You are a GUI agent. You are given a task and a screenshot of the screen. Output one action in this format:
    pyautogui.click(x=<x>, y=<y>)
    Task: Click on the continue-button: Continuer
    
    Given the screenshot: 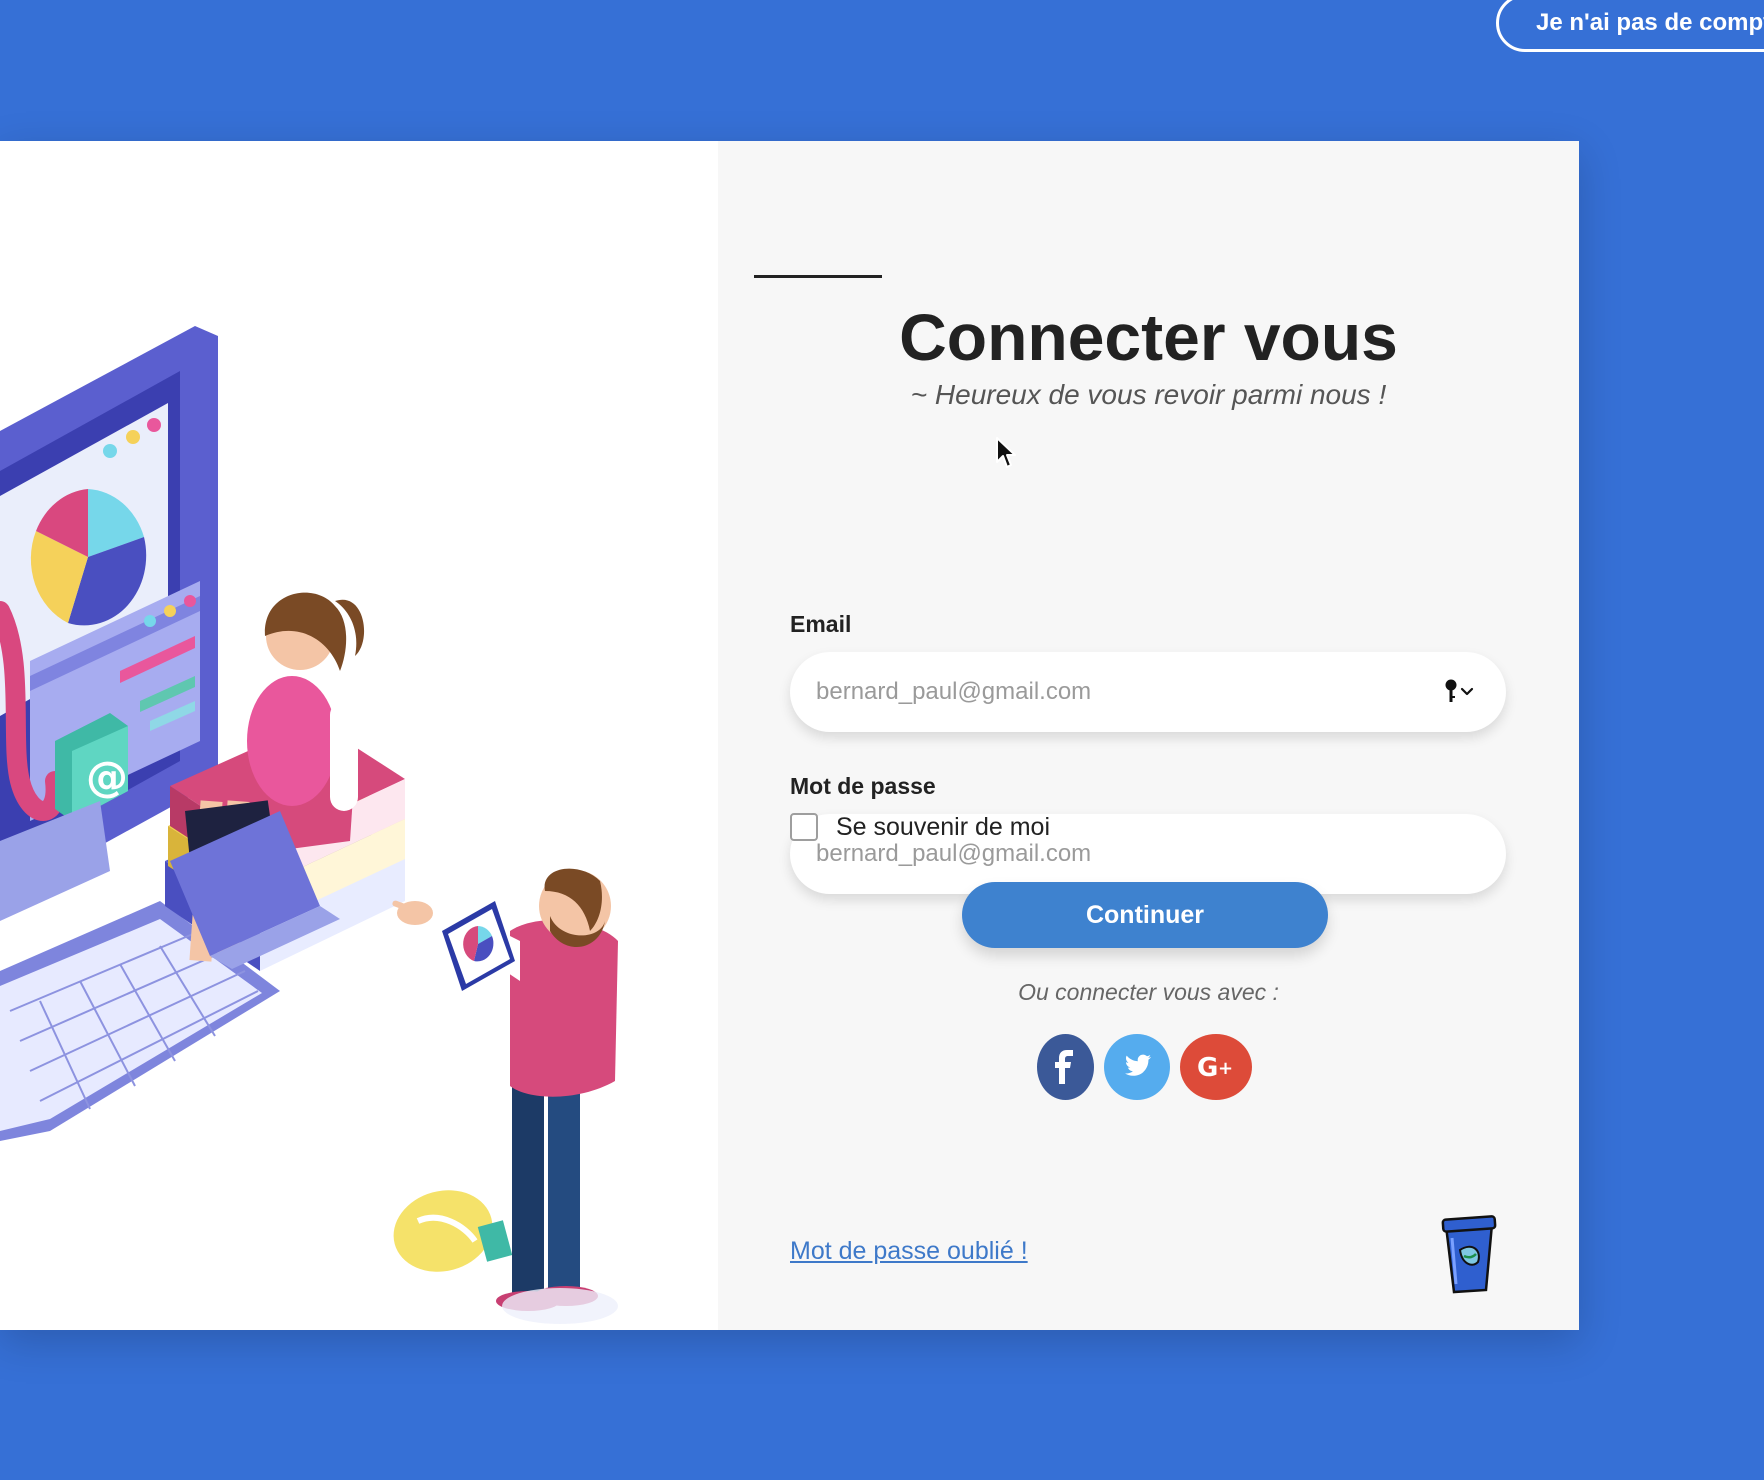 What is the action you would take?
    pyautogui.click(x=1145, y=915)
    